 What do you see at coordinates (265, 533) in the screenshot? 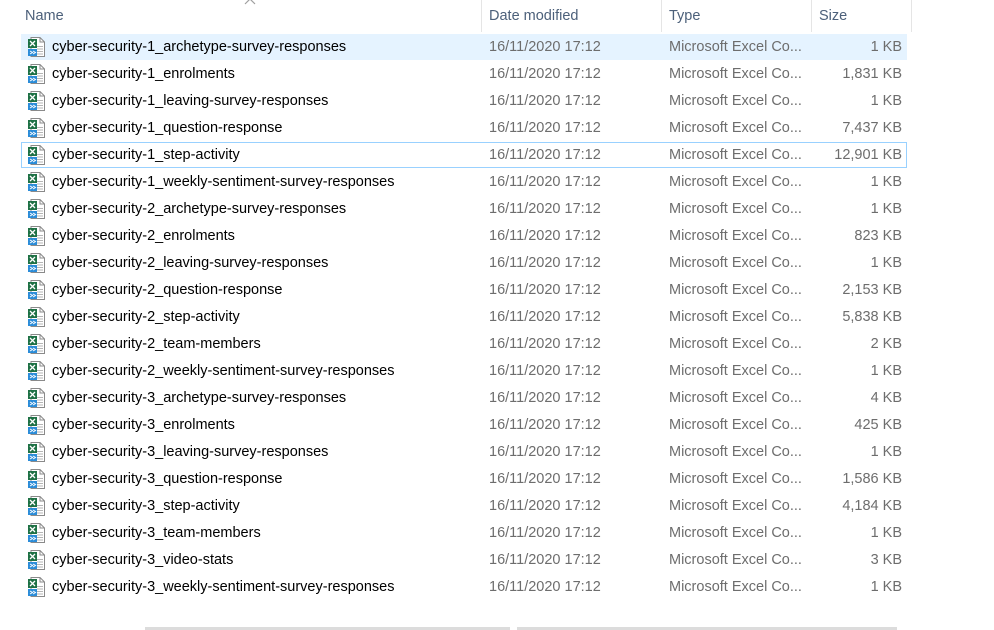
I see `file-name: cyber-security-3_team-members` at bounding box center [265, 533].